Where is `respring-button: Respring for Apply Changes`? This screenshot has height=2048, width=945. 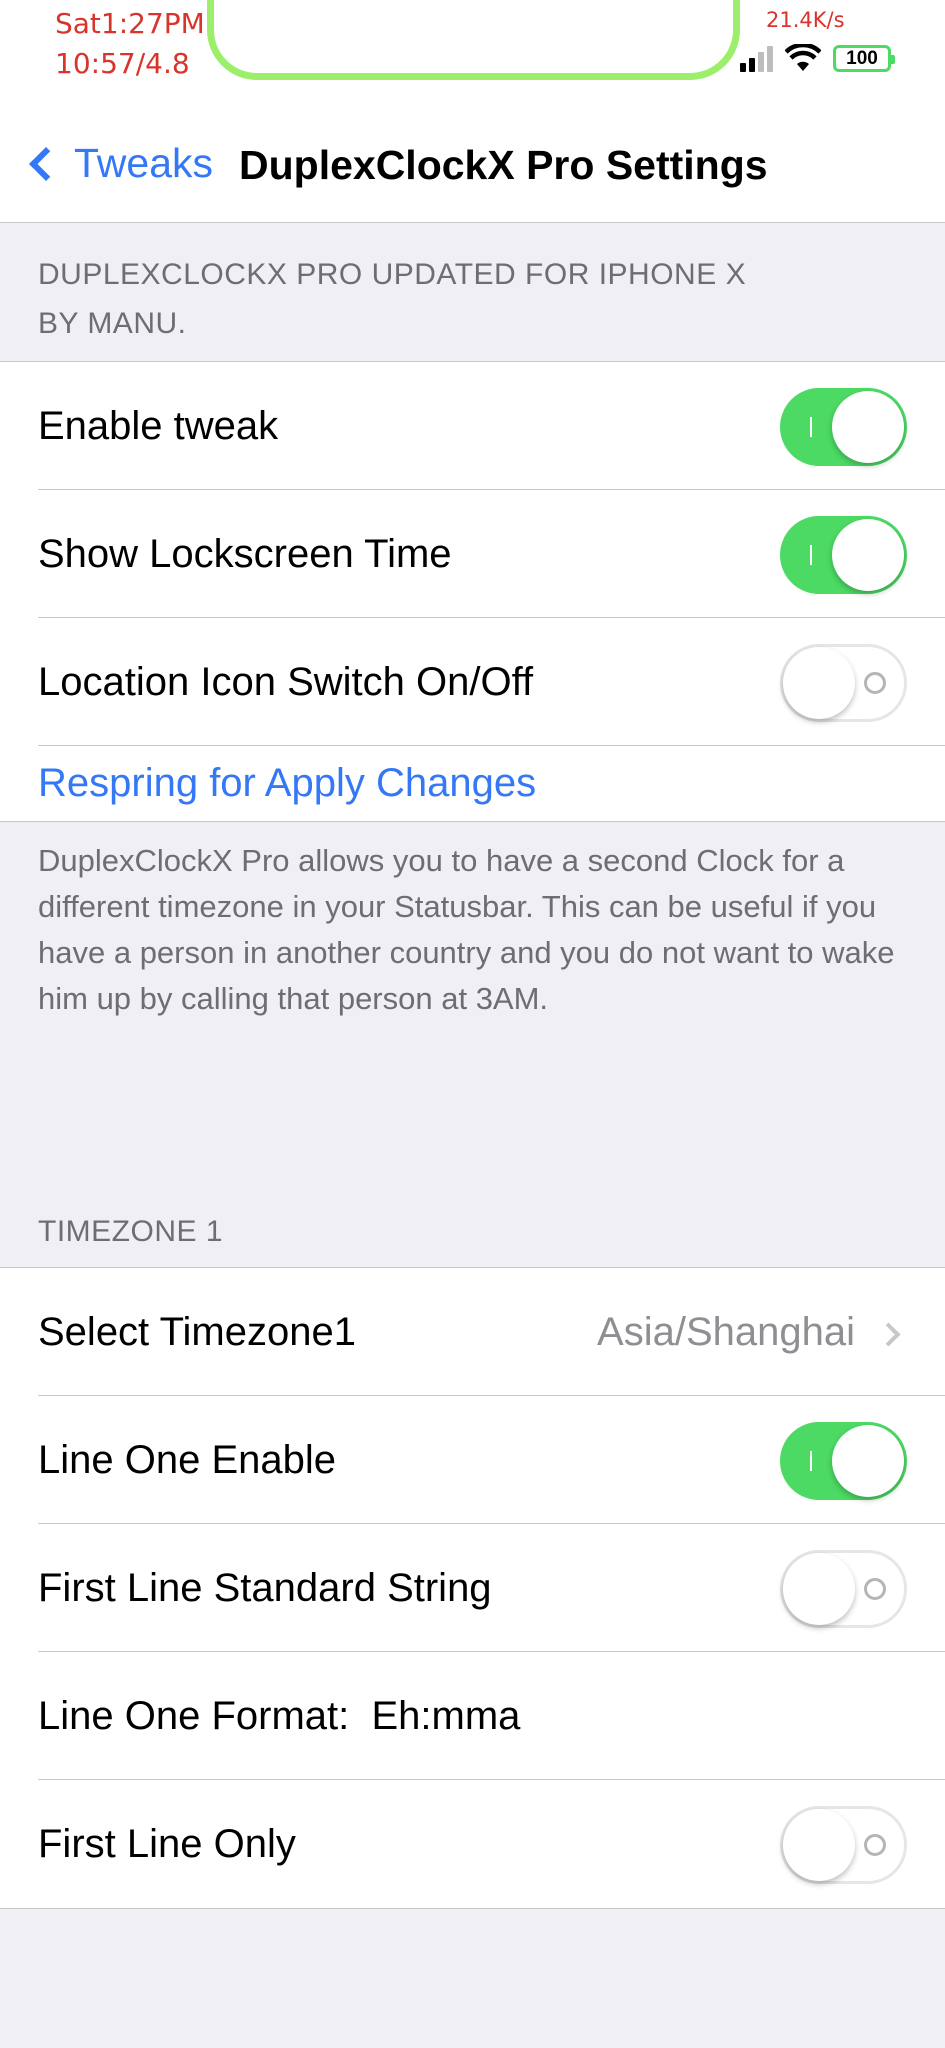
respring-button: Respring for Apply Changes is located at coordinates (491, 783).